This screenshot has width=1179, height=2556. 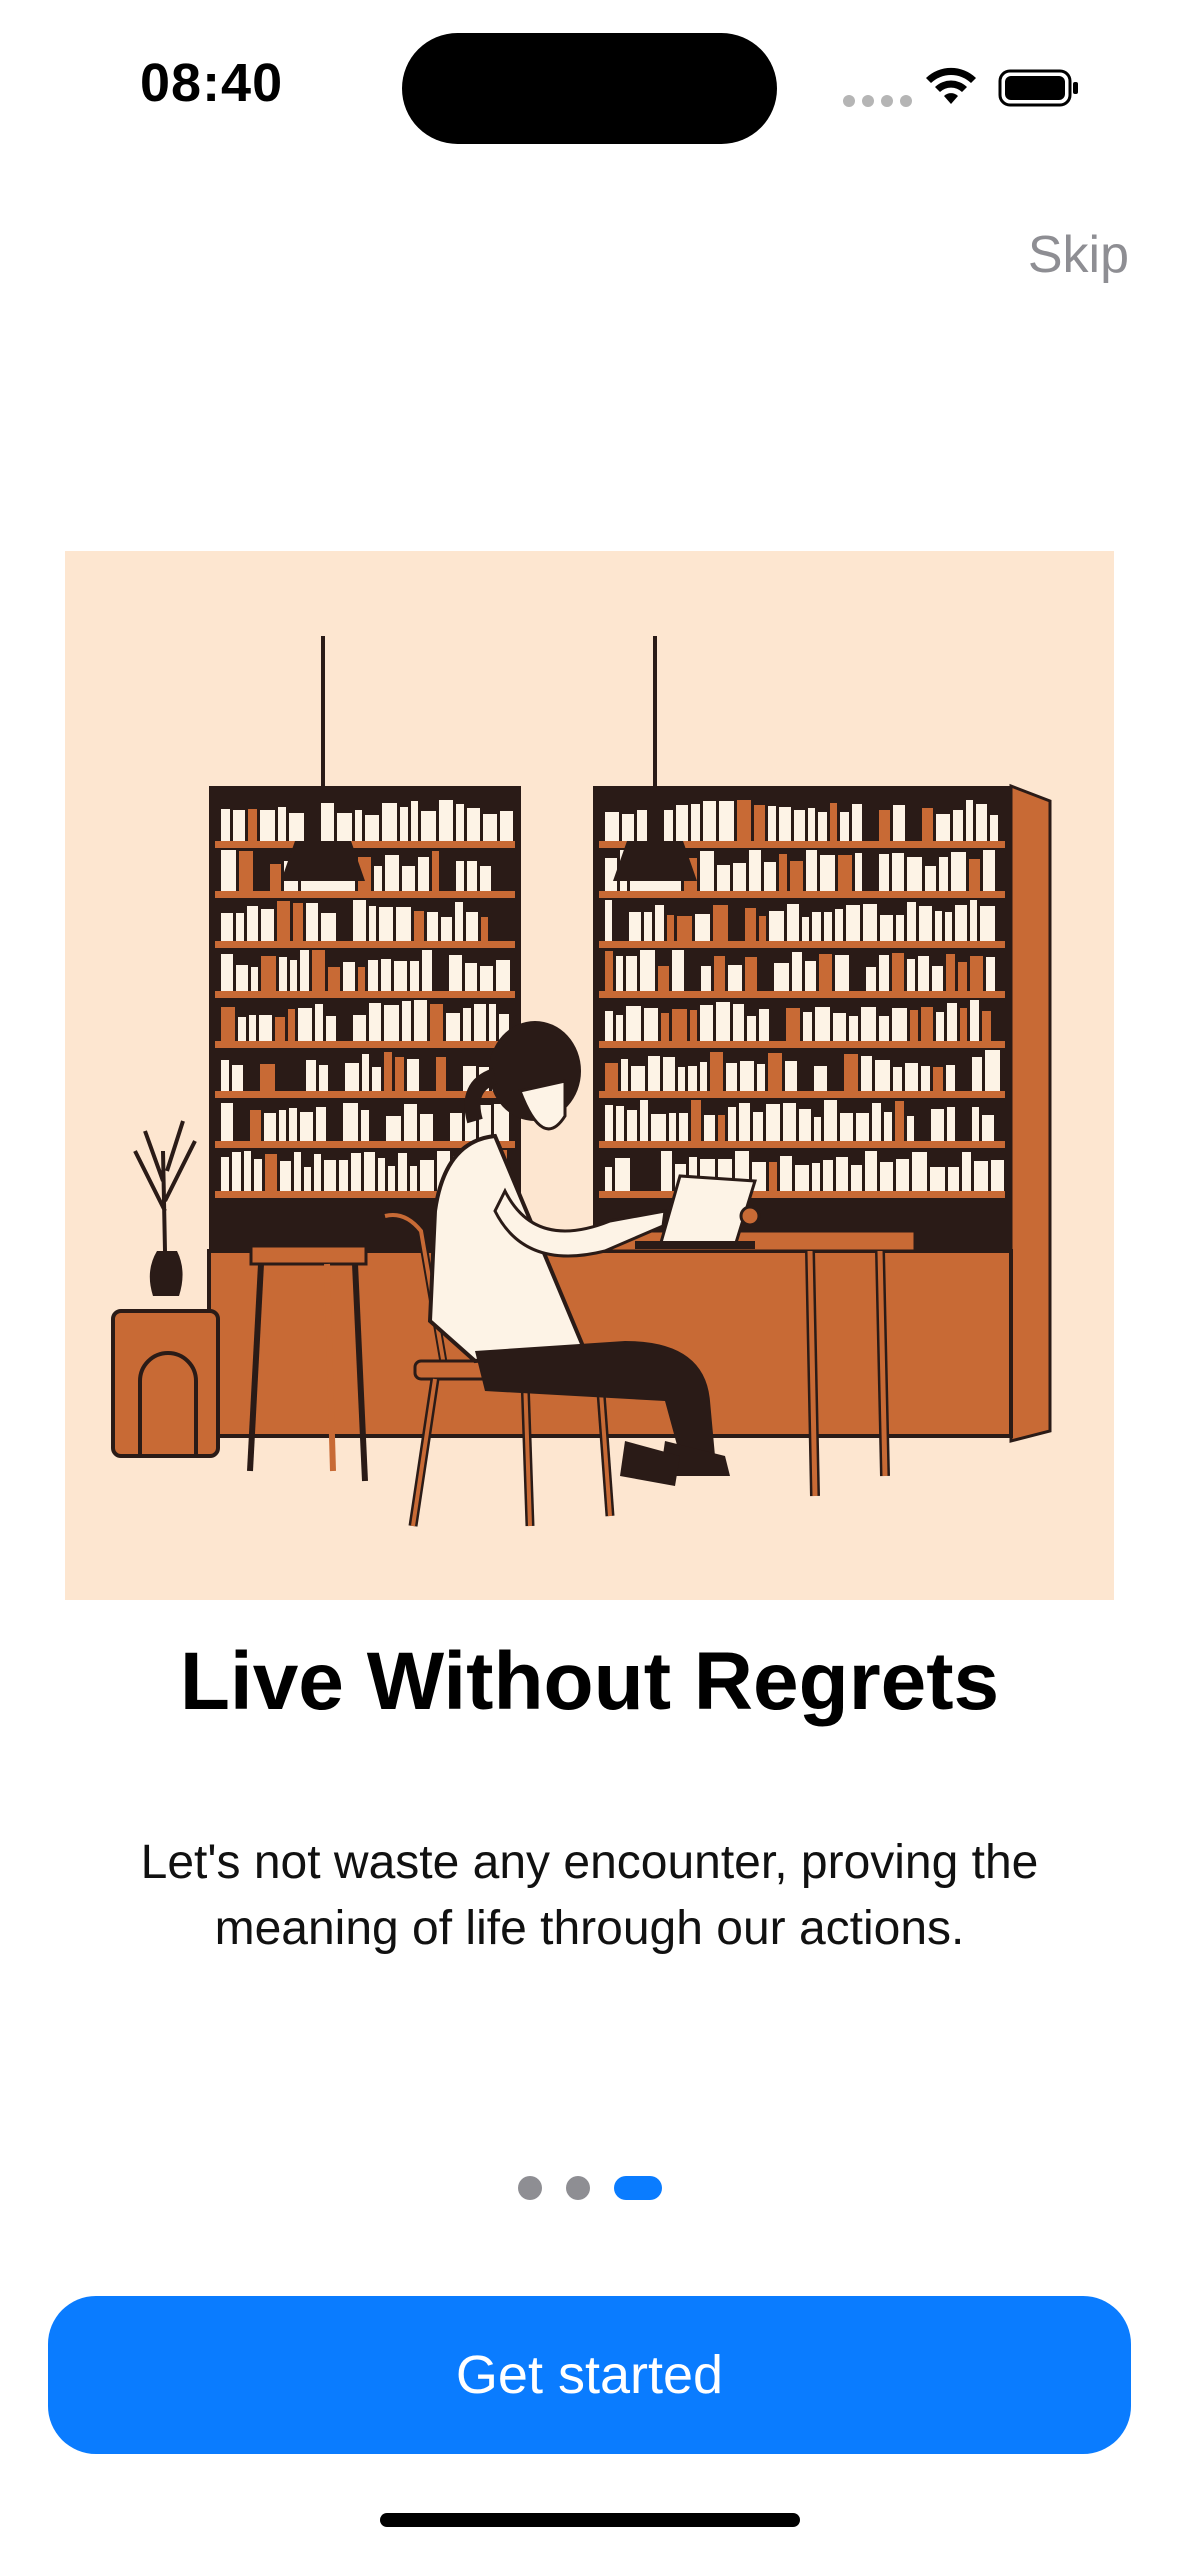 What do you see at coordinates (637, 2188) in the screenshot?
I see `page-dot-3-active` at bounding box center [637, 2188].